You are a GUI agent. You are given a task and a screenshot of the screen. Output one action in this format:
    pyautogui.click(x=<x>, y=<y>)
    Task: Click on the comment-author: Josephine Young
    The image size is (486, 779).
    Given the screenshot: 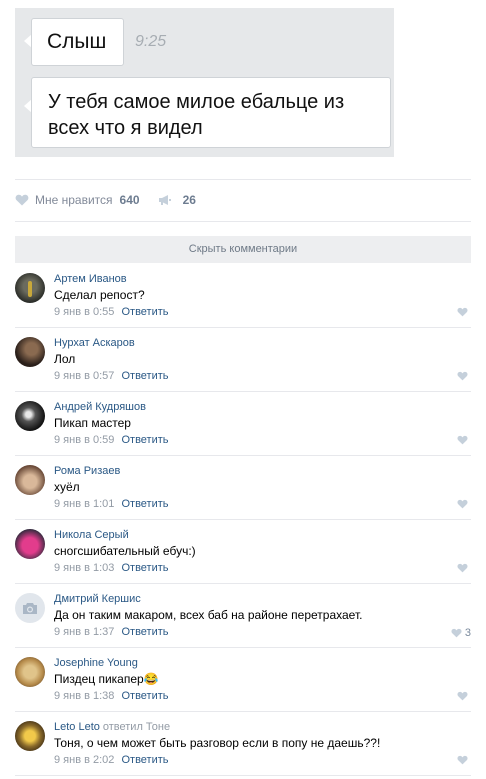 What is the action you would take?
    pyautogui.click(x=96, y=663)
    